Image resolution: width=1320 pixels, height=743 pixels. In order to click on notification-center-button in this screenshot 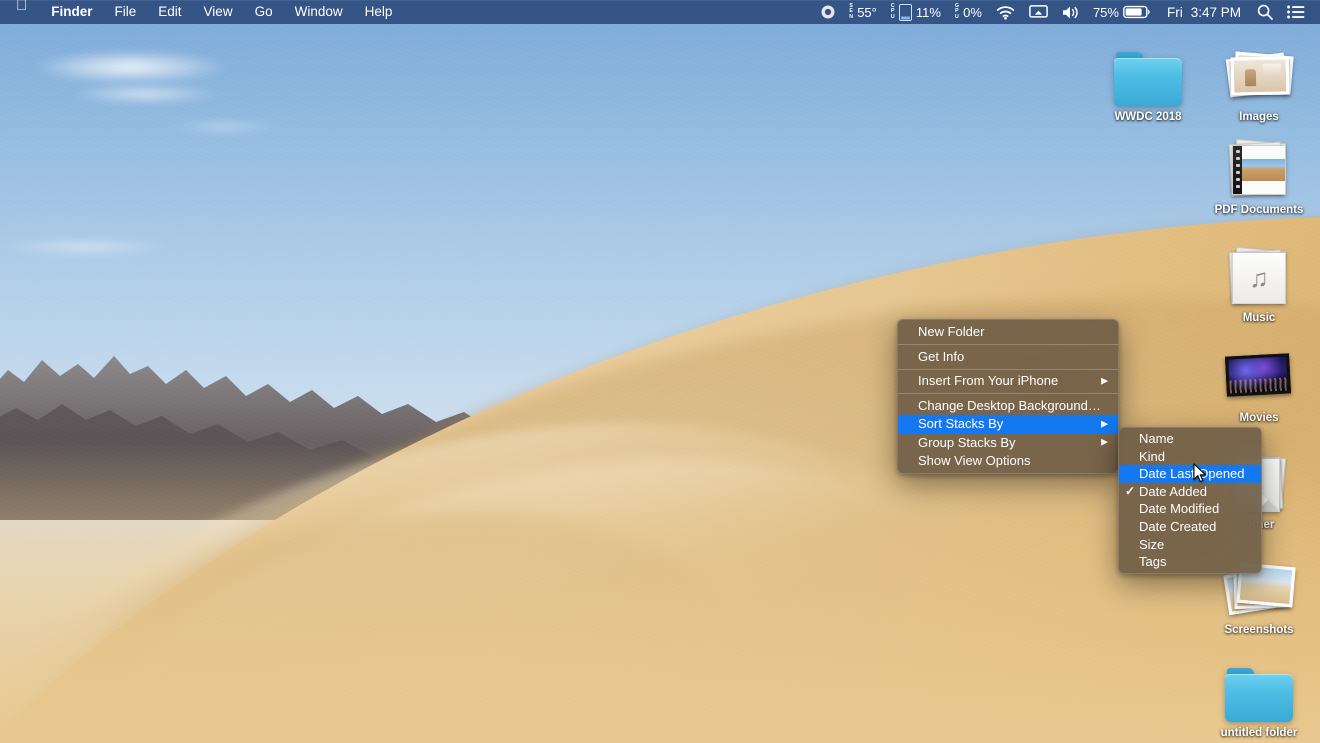, I will do `click(1296, 12)`.